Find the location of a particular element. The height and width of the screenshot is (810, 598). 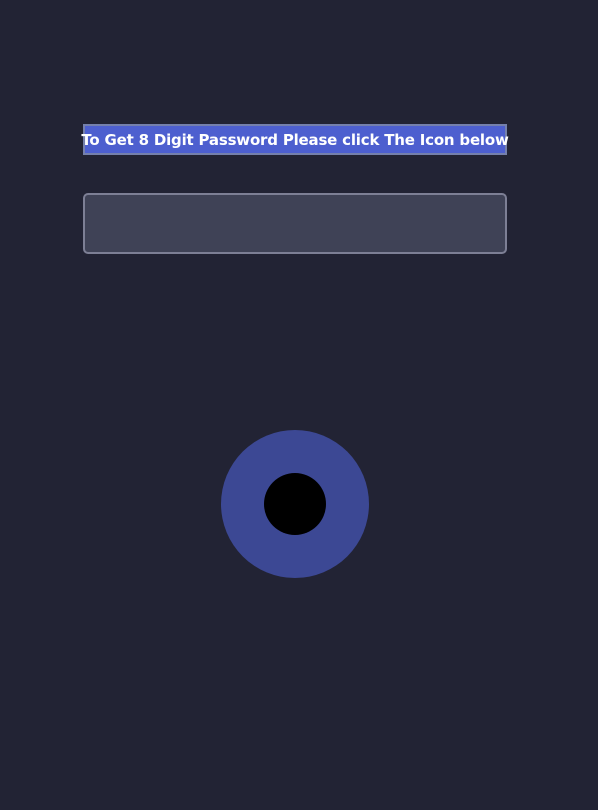

circle-icon is located at coordinates (295, 504).